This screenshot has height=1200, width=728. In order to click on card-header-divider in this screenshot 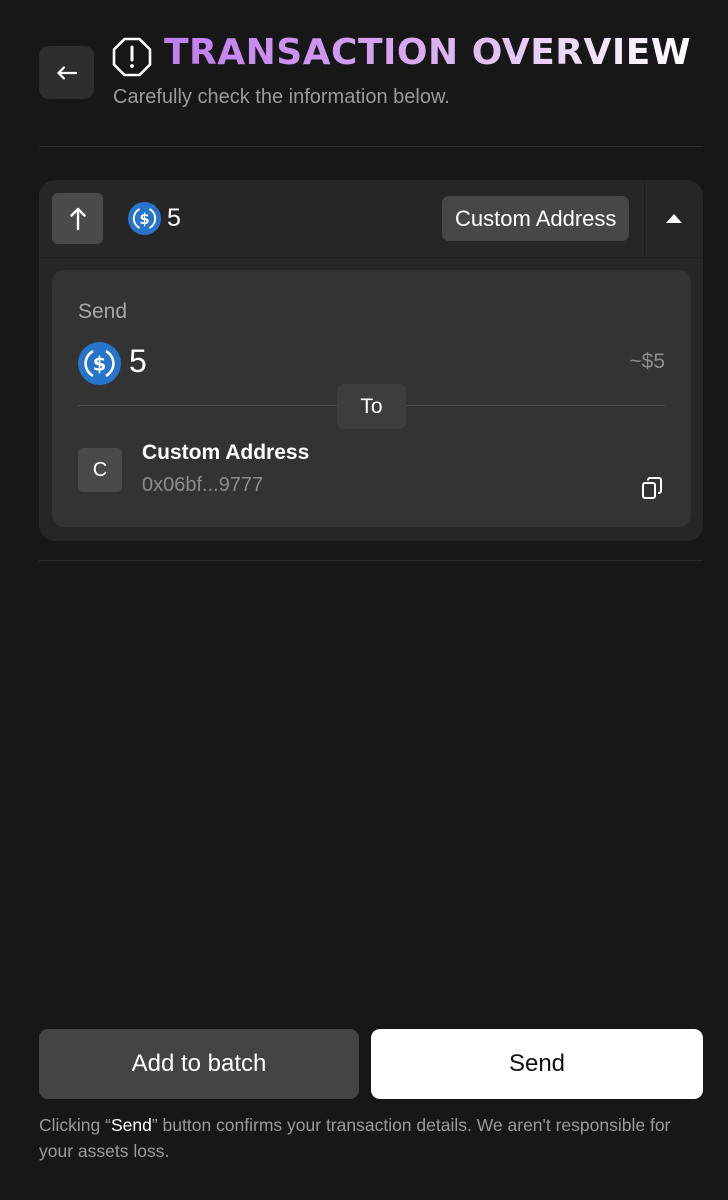, I will do `click(371, 257)`.